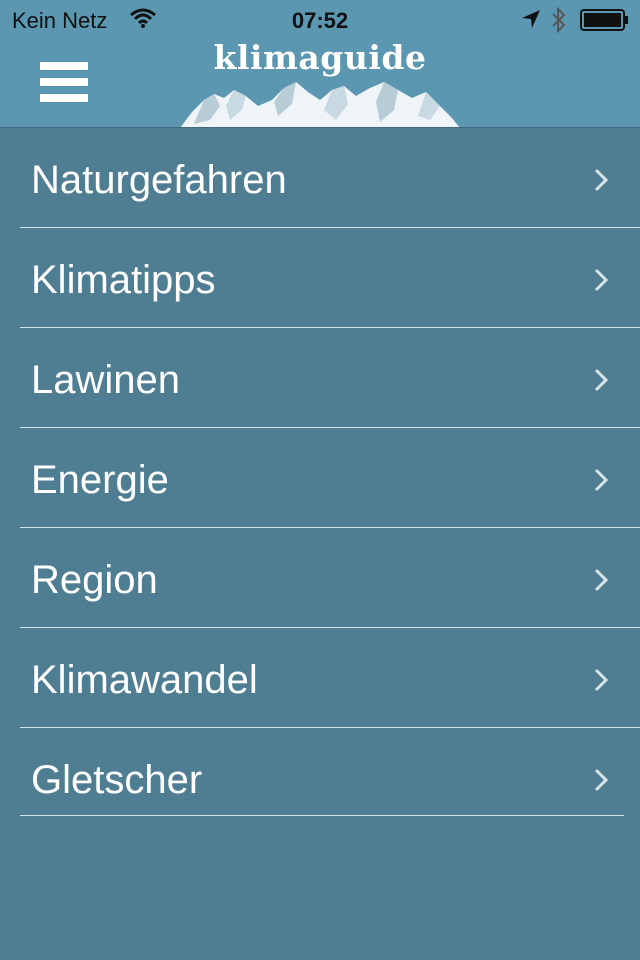 The image size is (640, 960). Describe the element at coordinates (94, 580) in the screenshot. I see `menu-item-label: Region` at that location.